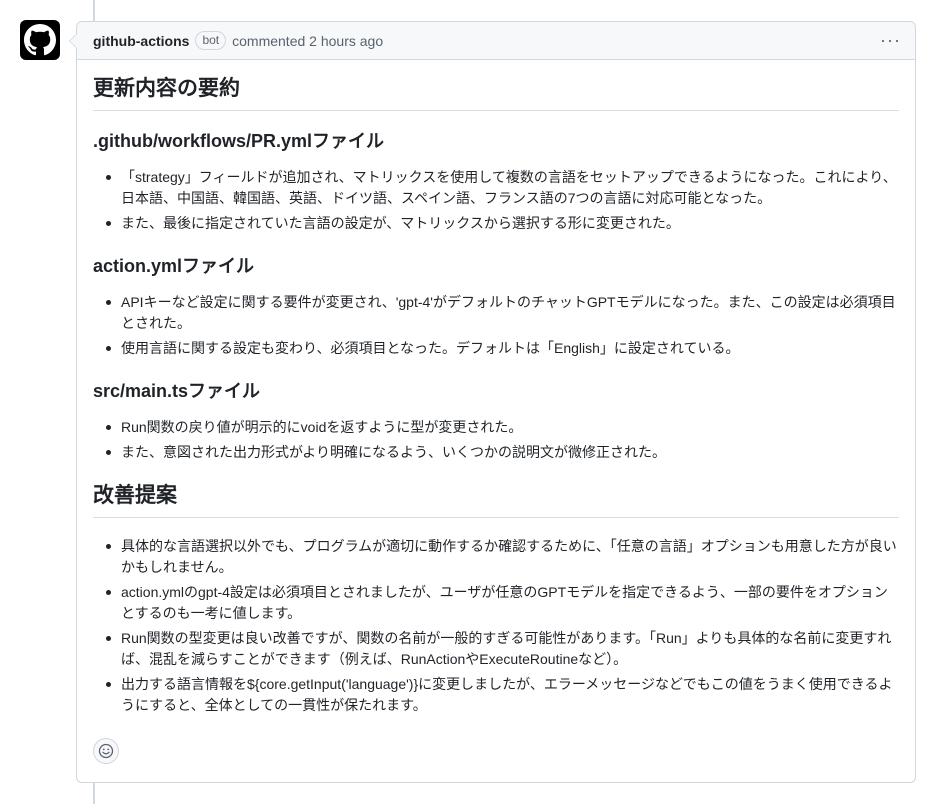 The image size is (936, 804). Describe the element at coordinates (239, 141) in the screenshot. I see `section-title: .github/workflows/PR.ymlファイル` at that location.